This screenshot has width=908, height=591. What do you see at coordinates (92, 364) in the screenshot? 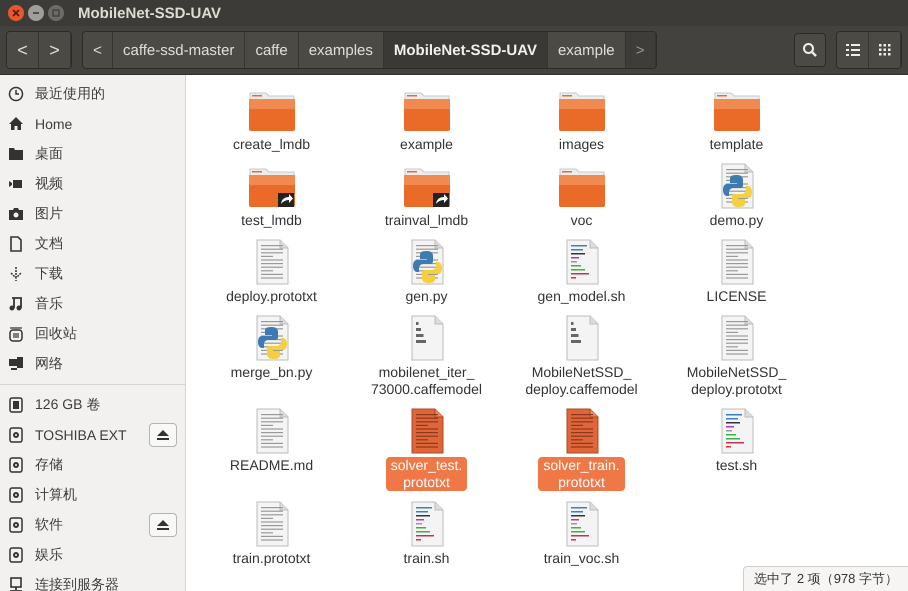
I see `sidebar-item: 网络` at bounding box center [92, 364].